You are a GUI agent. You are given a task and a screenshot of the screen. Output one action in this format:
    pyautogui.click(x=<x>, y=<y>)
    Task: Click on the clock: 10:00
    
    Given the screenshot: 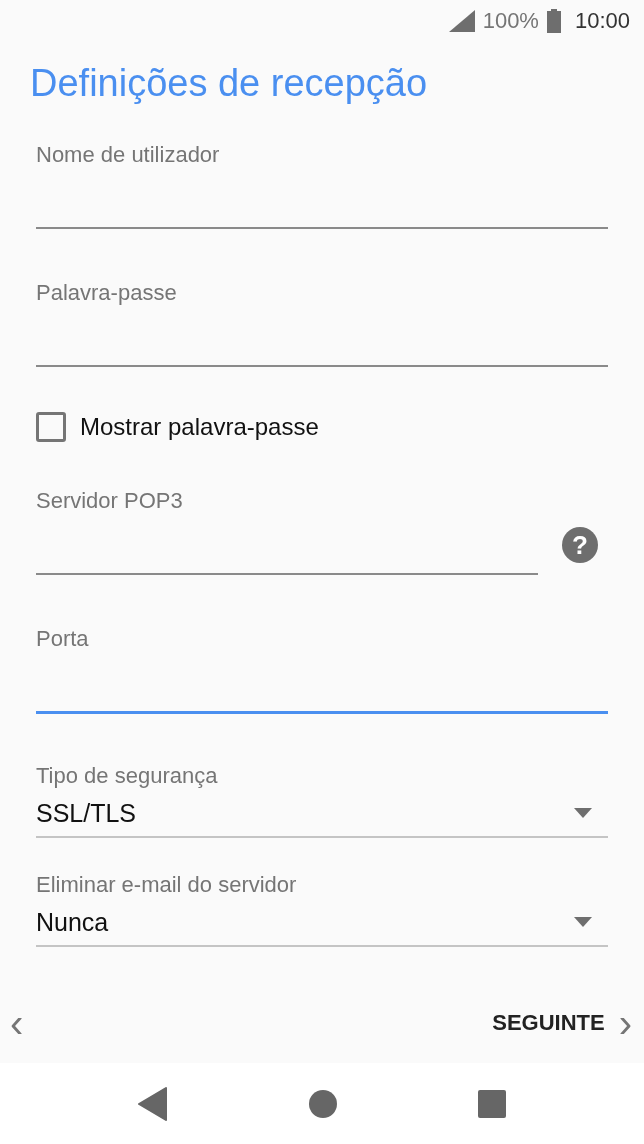 What is the action you would take?
    pyautogui.click(x=602, y=20)
    